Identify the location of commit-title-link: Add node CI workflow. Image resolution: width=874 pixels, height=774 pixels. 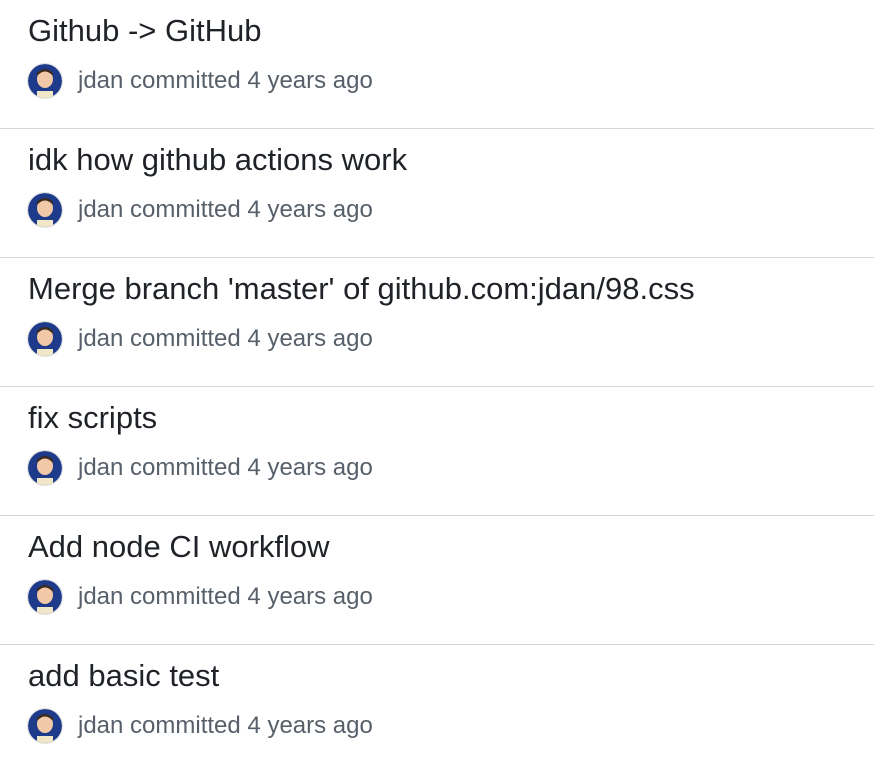
(179, 547).